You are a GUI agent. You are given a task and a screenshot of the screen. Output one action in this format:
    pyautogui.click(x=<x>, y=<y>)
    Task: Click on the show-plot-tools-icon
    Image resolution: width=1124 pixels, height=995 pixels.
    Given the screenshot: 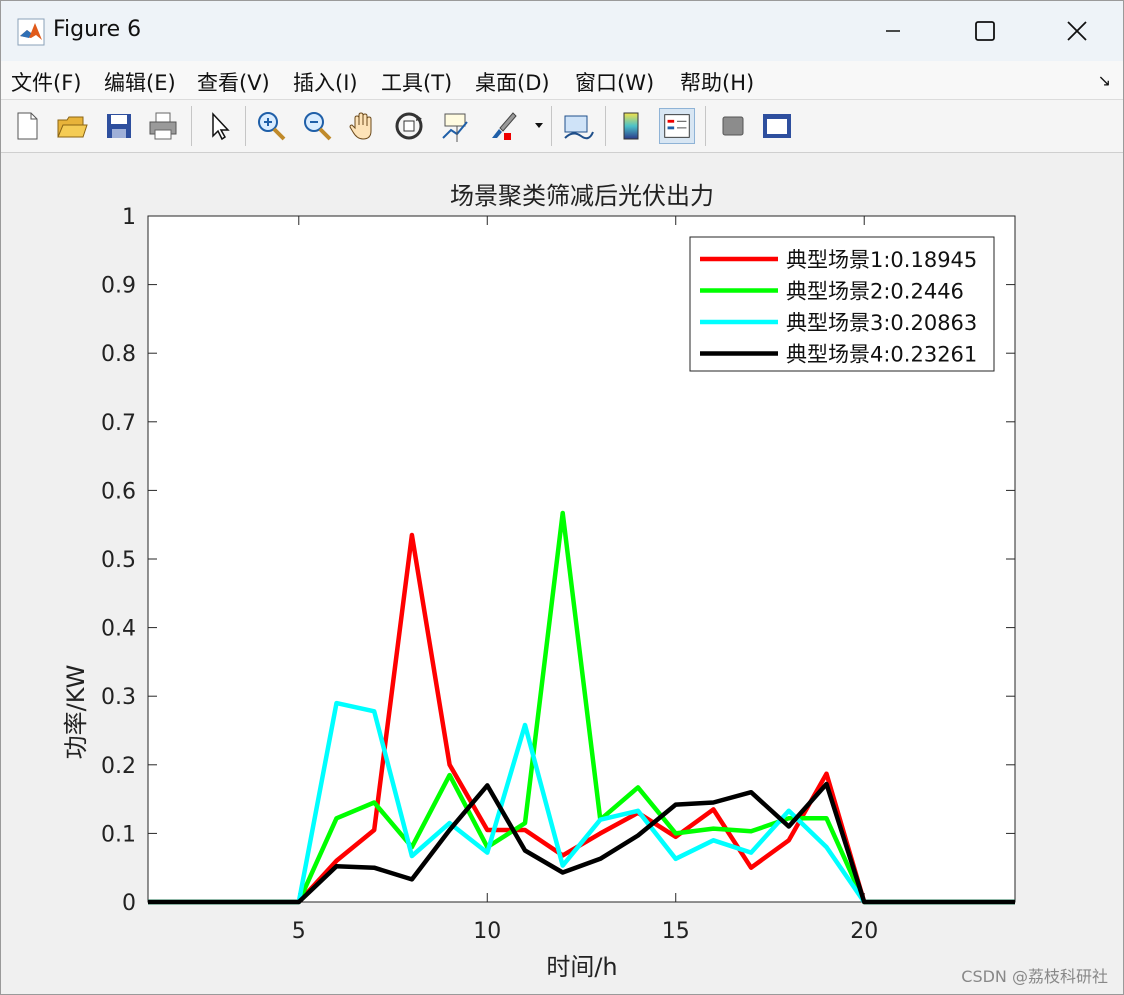 What is the action you would take?
    pyautogui.click(x=777, y=126)
    